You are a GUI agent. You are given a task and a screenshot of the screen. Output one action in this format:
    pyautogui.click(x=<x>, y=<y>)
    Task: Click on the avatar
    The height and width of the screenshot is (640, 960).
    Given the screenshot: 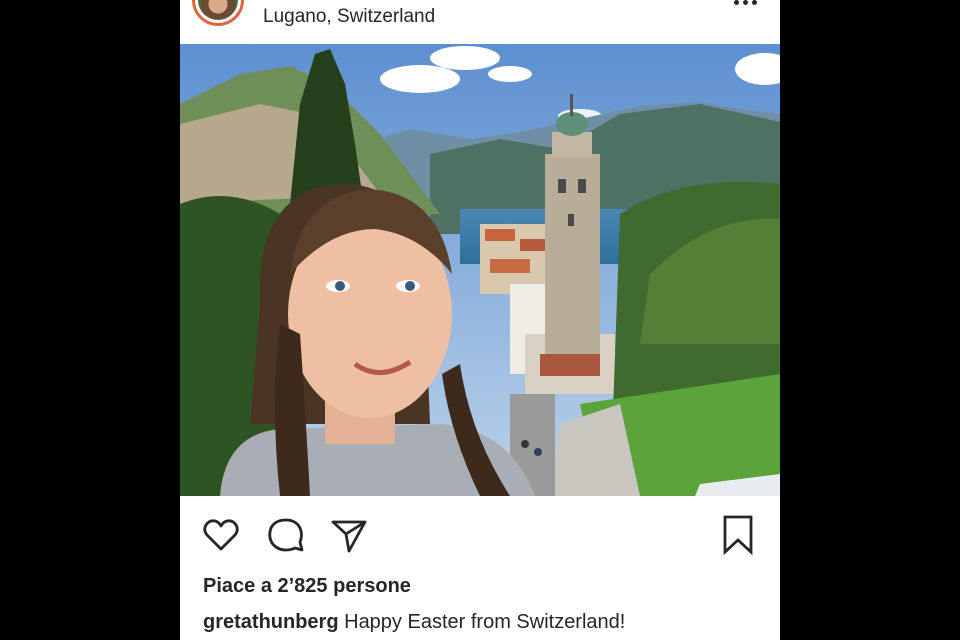 What is the action you would take?
    pyautogui.click(x=218, y=13)
    